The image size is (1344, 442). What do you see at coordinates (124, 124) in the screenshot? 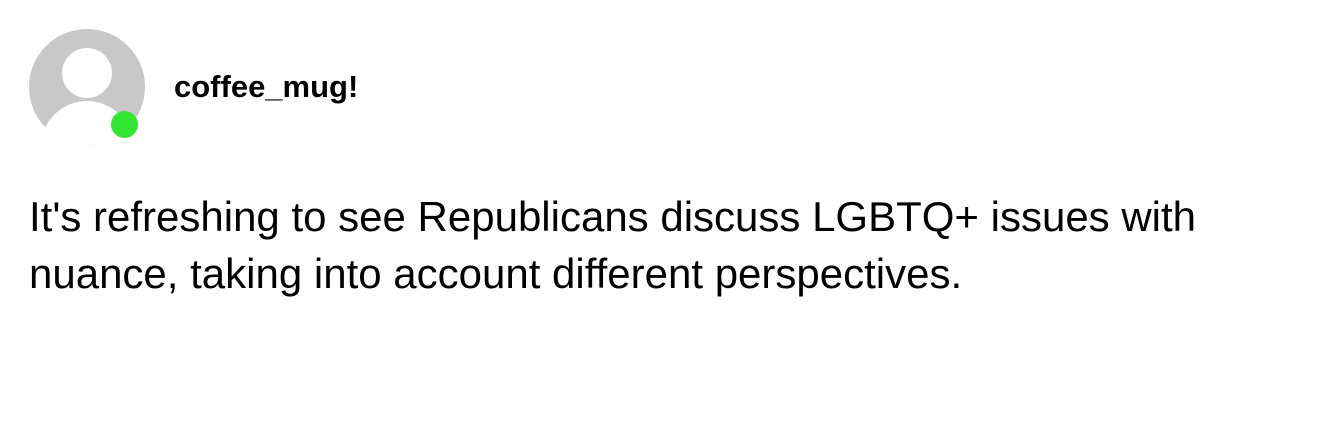
I see `online-status-indicator` at bounding box center [124, 124].